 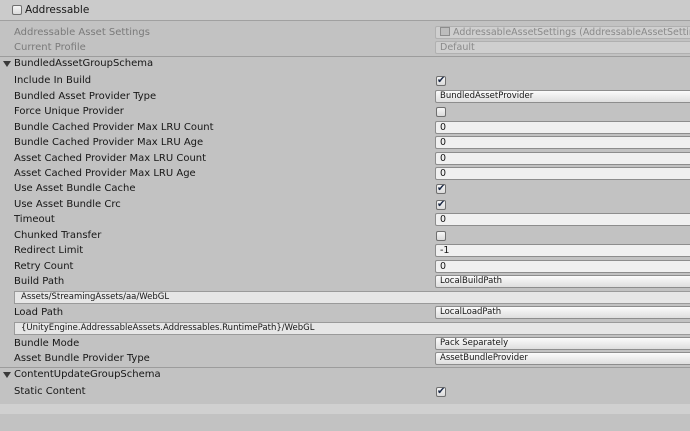 I want to click on asset-lru-count-input: 0, so click(x=562, y=158).